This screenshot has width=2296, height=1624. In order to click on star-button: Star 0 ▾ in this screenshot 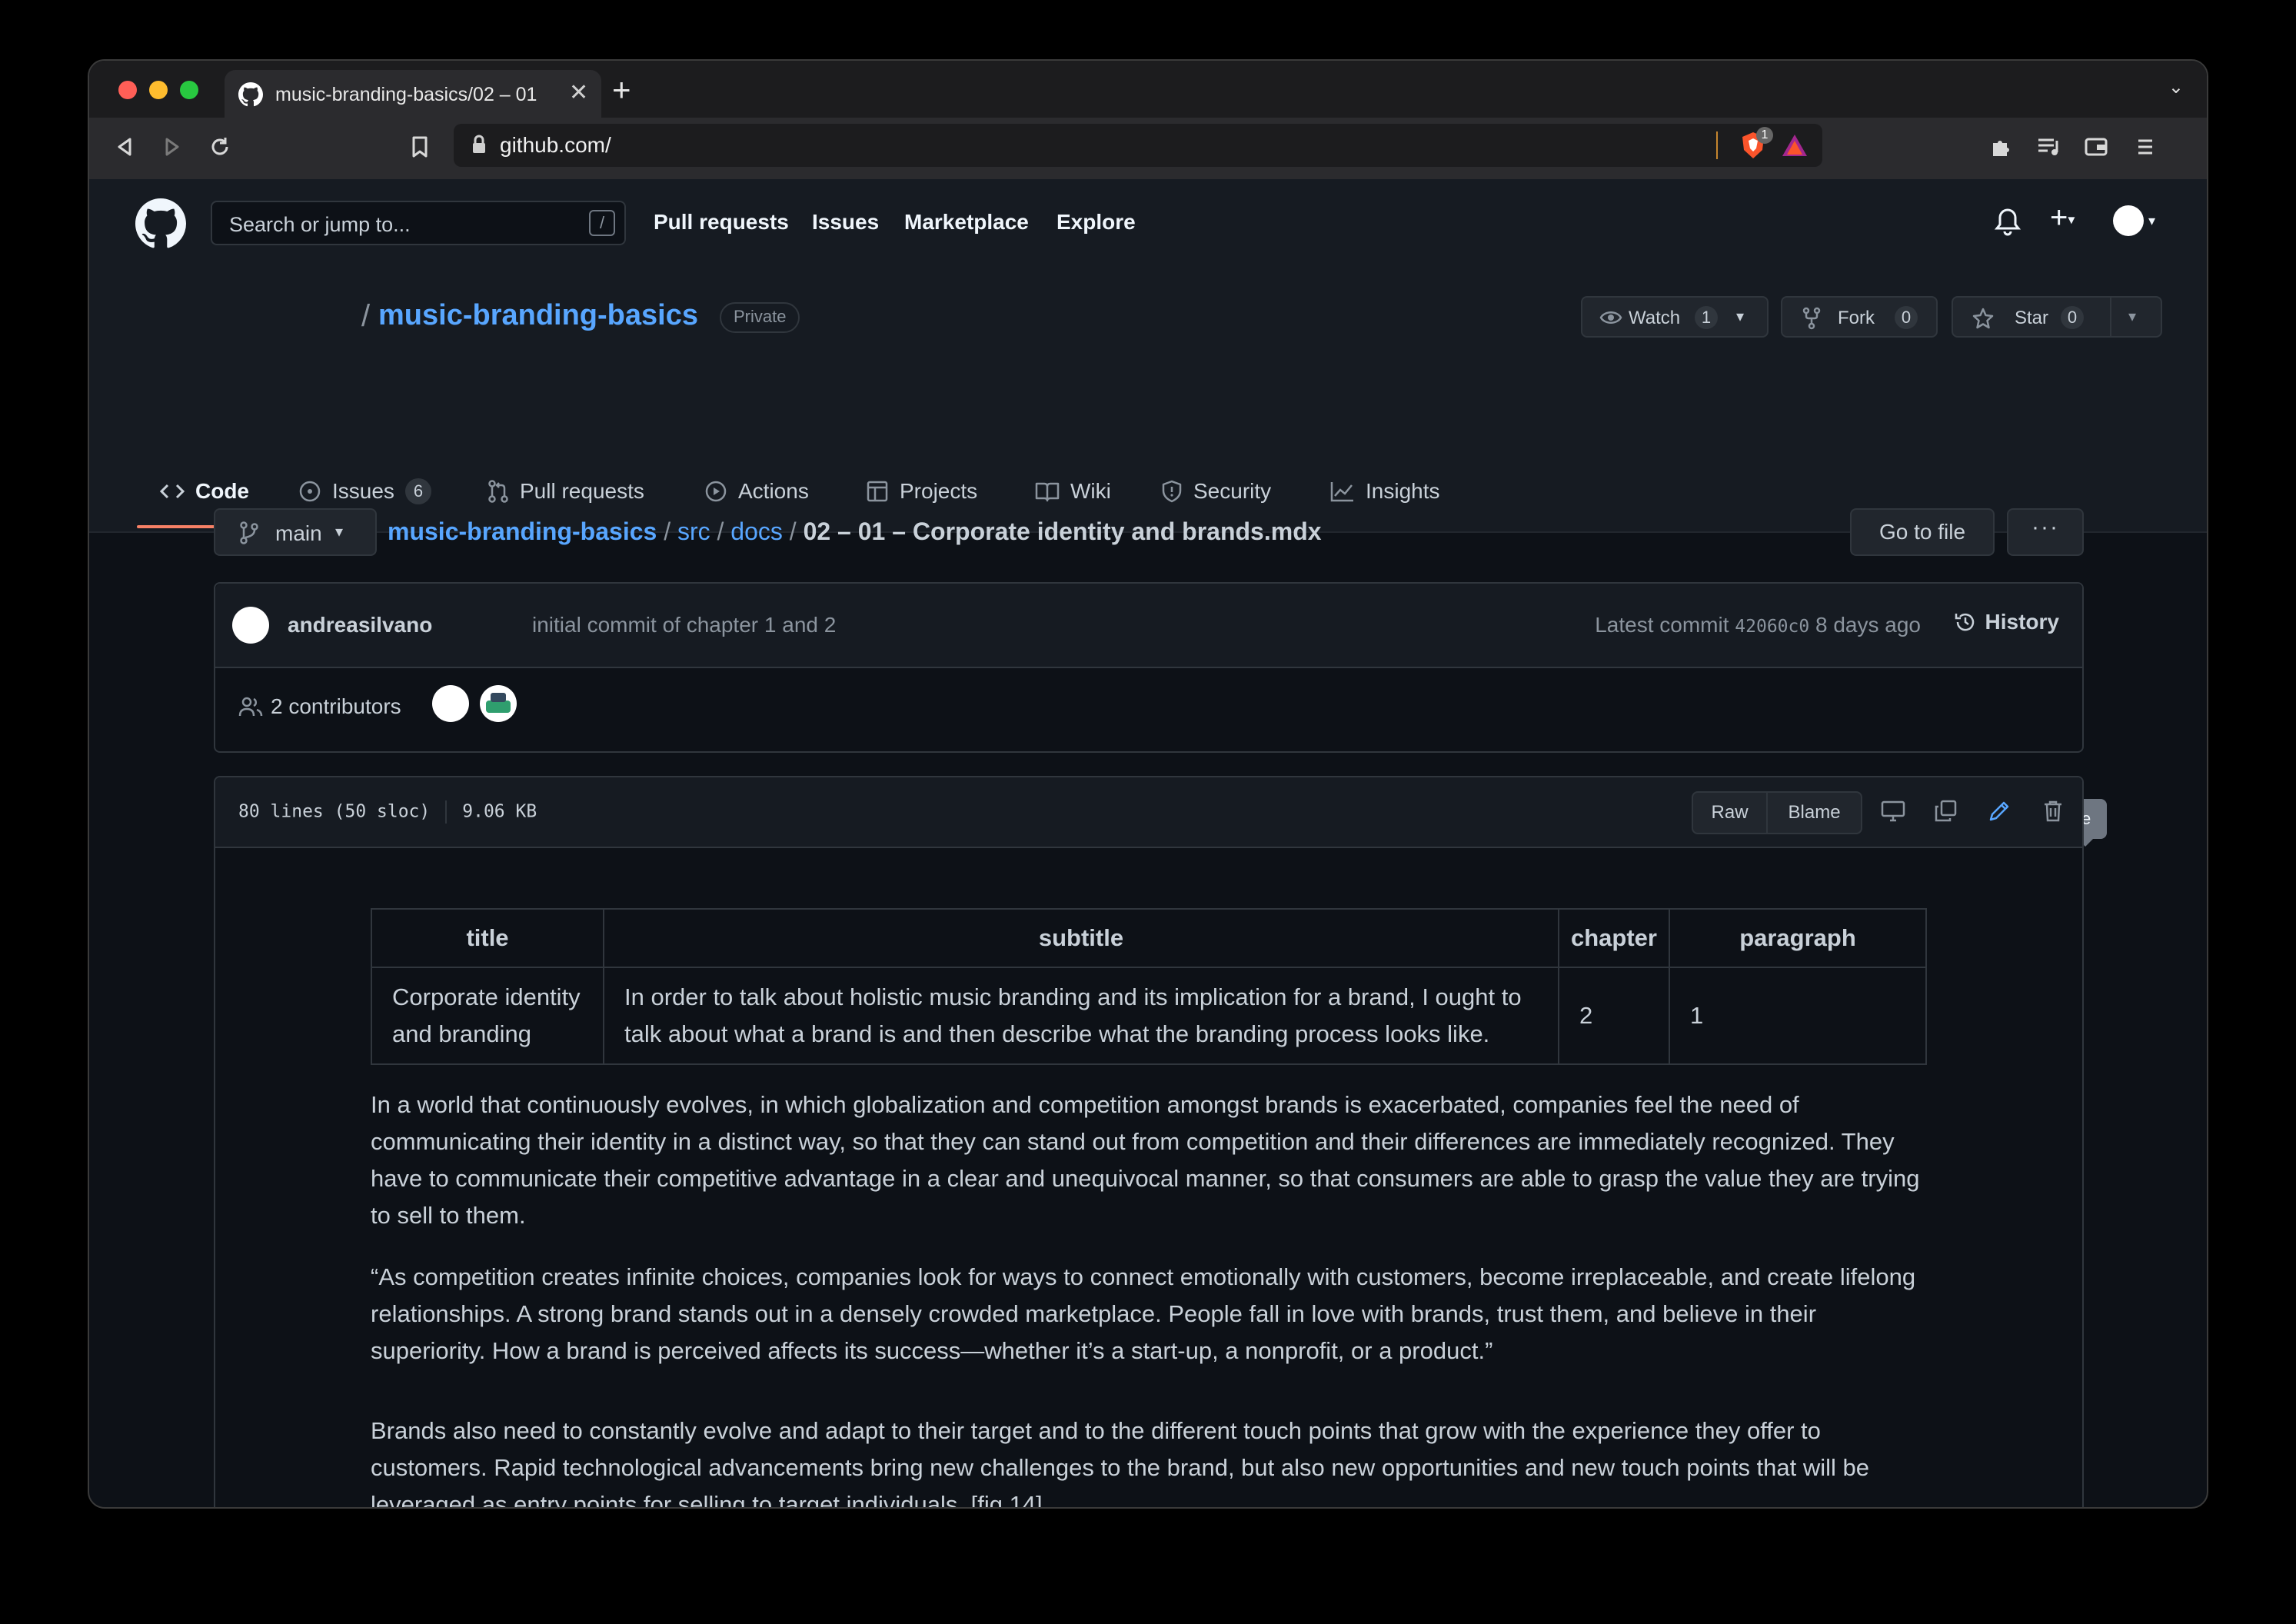, I will do `click(2057, 317)`.